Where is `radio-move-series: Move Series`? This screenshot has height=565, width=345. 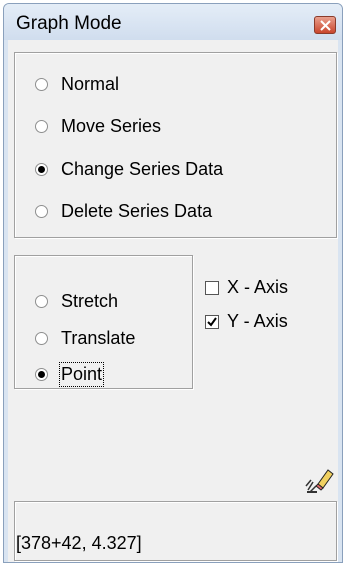
radio-move-series: Move Series is located at coordinates (98, 126).